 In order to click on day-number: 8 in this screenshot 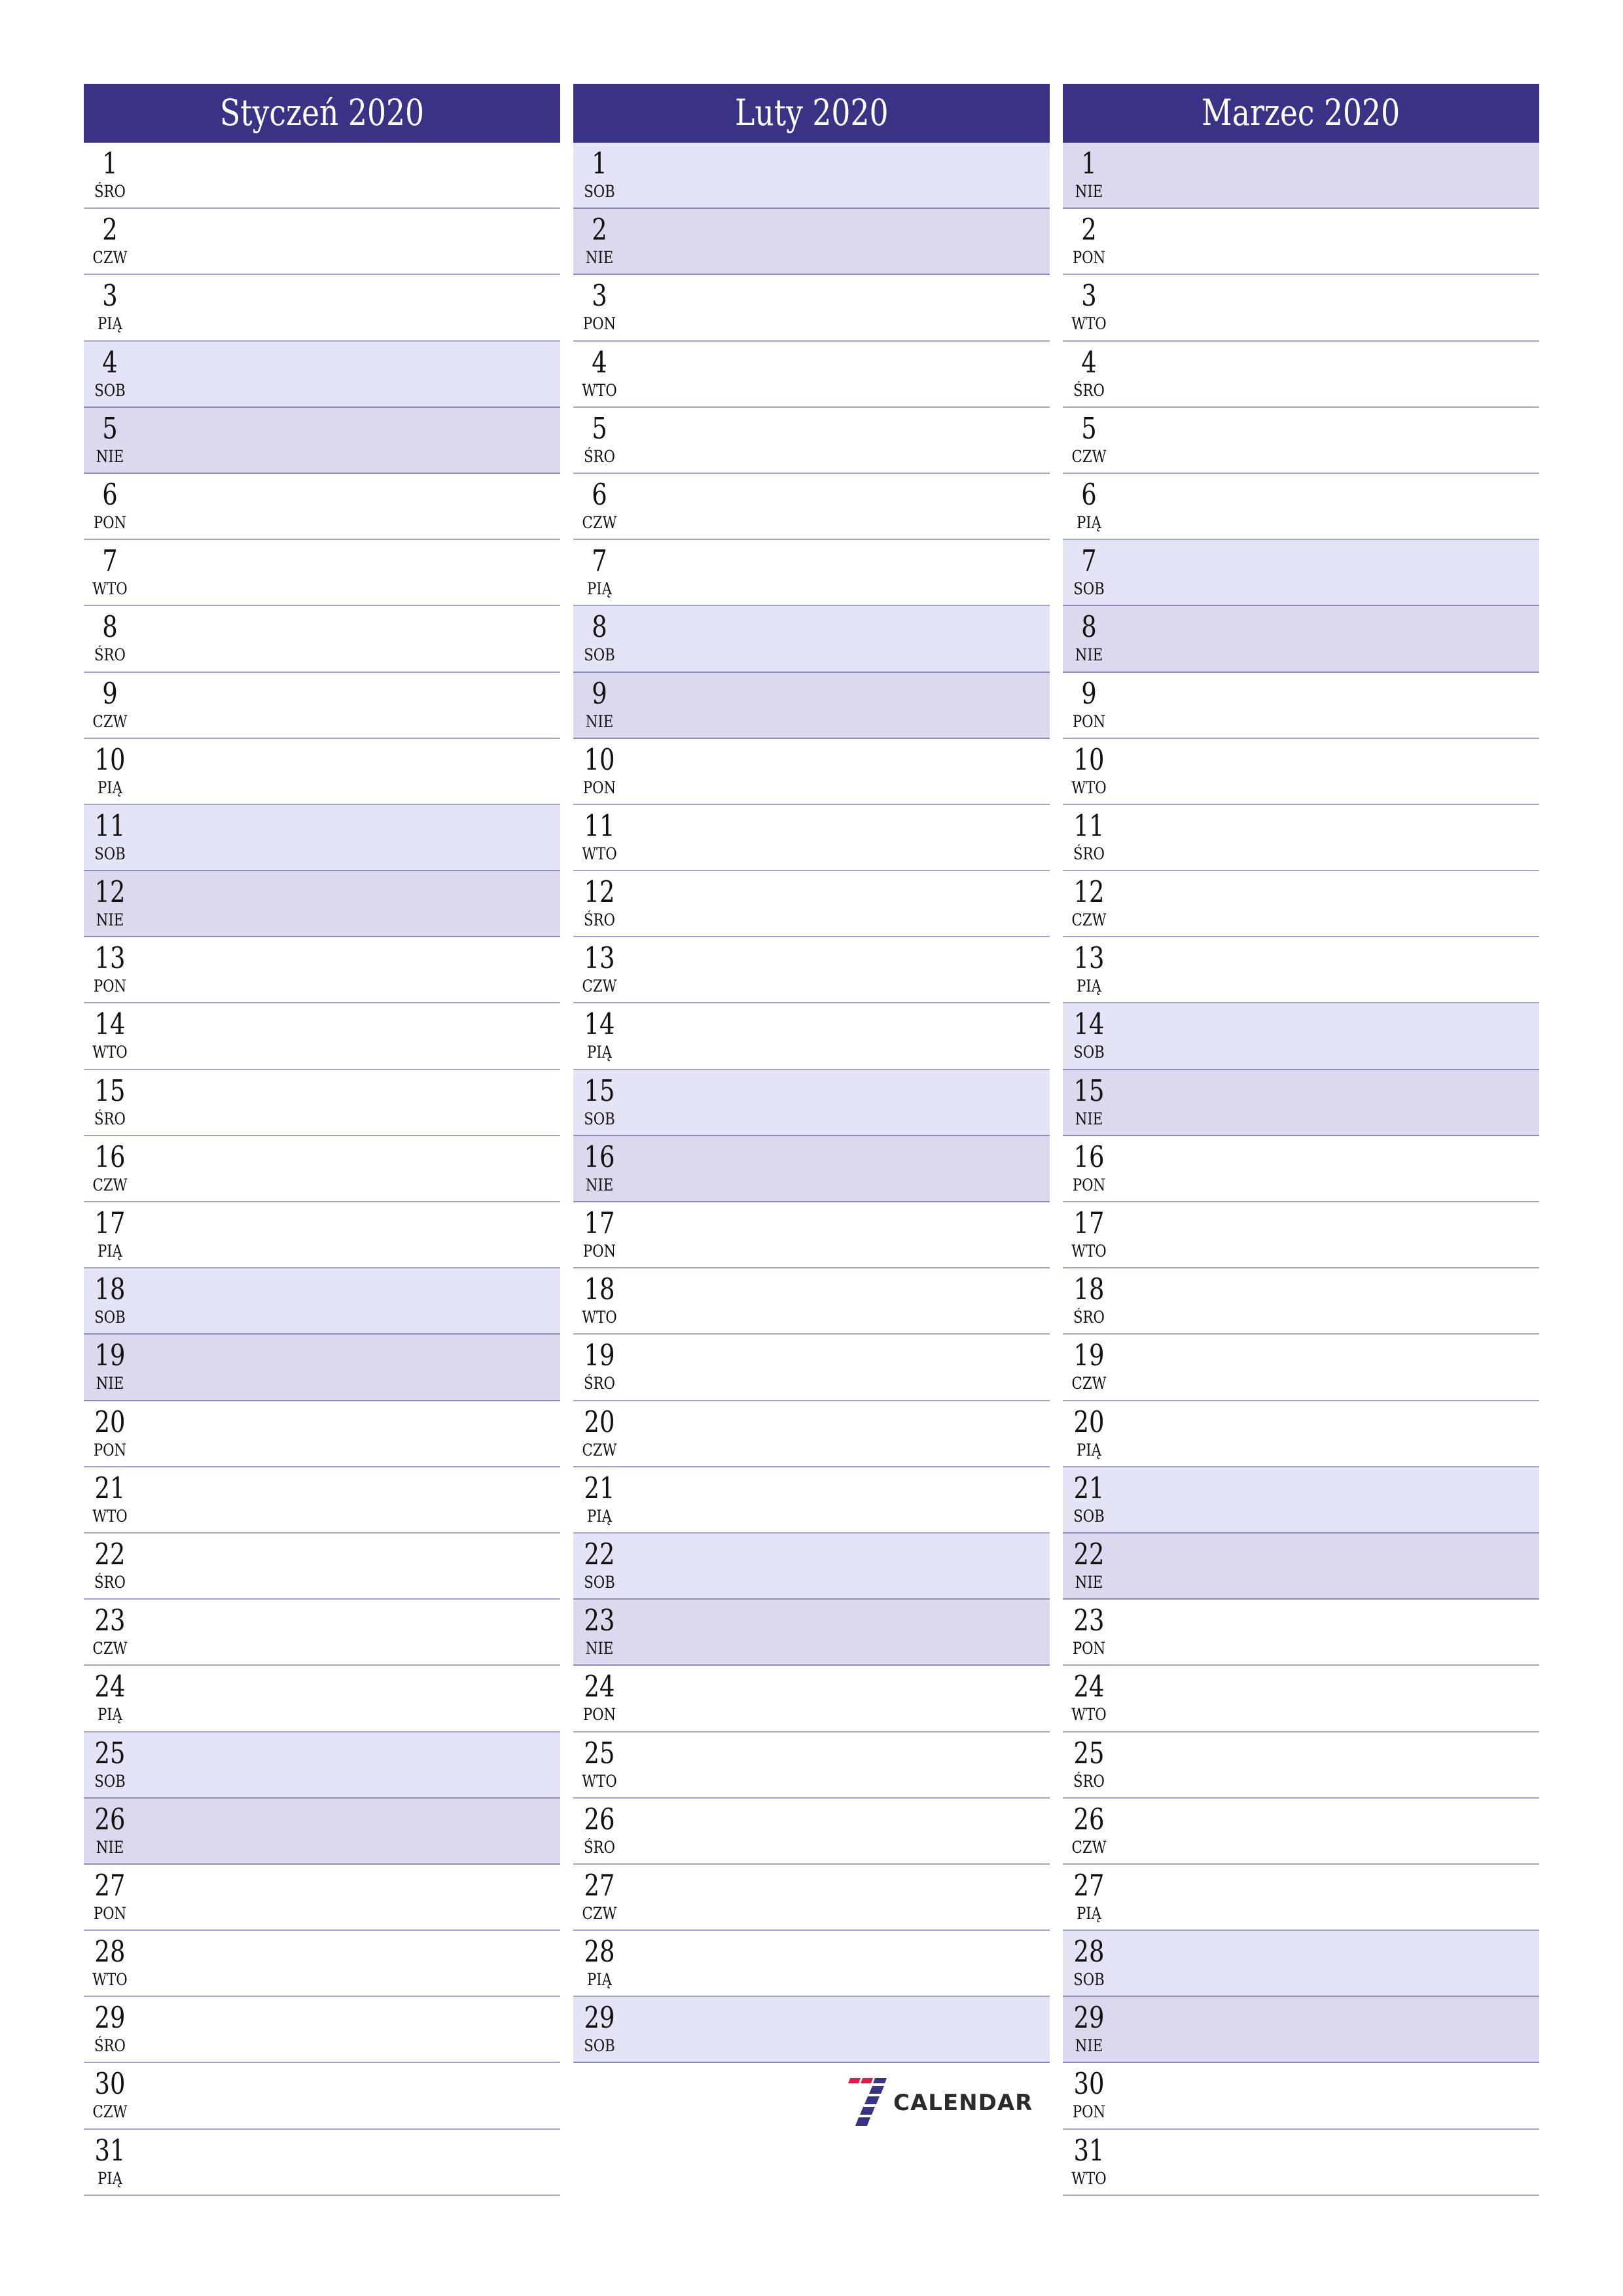, I will do `click(1089, 627)`.